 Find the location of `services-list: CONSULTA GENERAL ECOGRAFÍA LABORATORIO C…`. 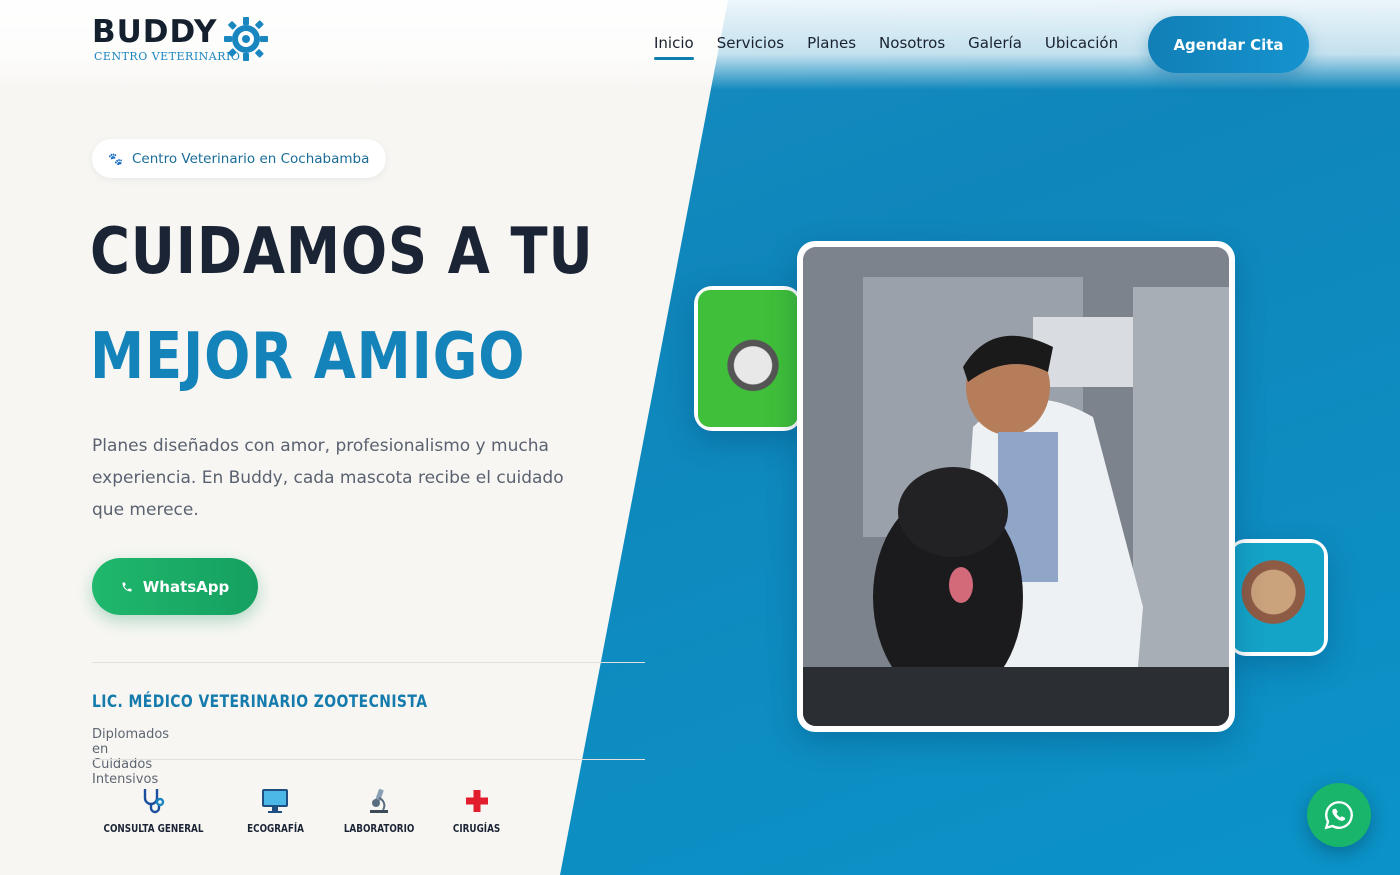

services-list: CONSULTA GENERAL ECOGRAFÍA LABORATORIO C… is located at coordinates (298, 810).